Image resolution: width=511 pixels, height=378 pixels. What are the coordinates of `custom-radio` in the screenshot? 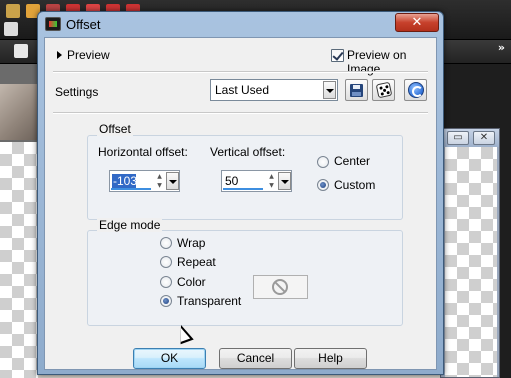 It's located at (323, 185).